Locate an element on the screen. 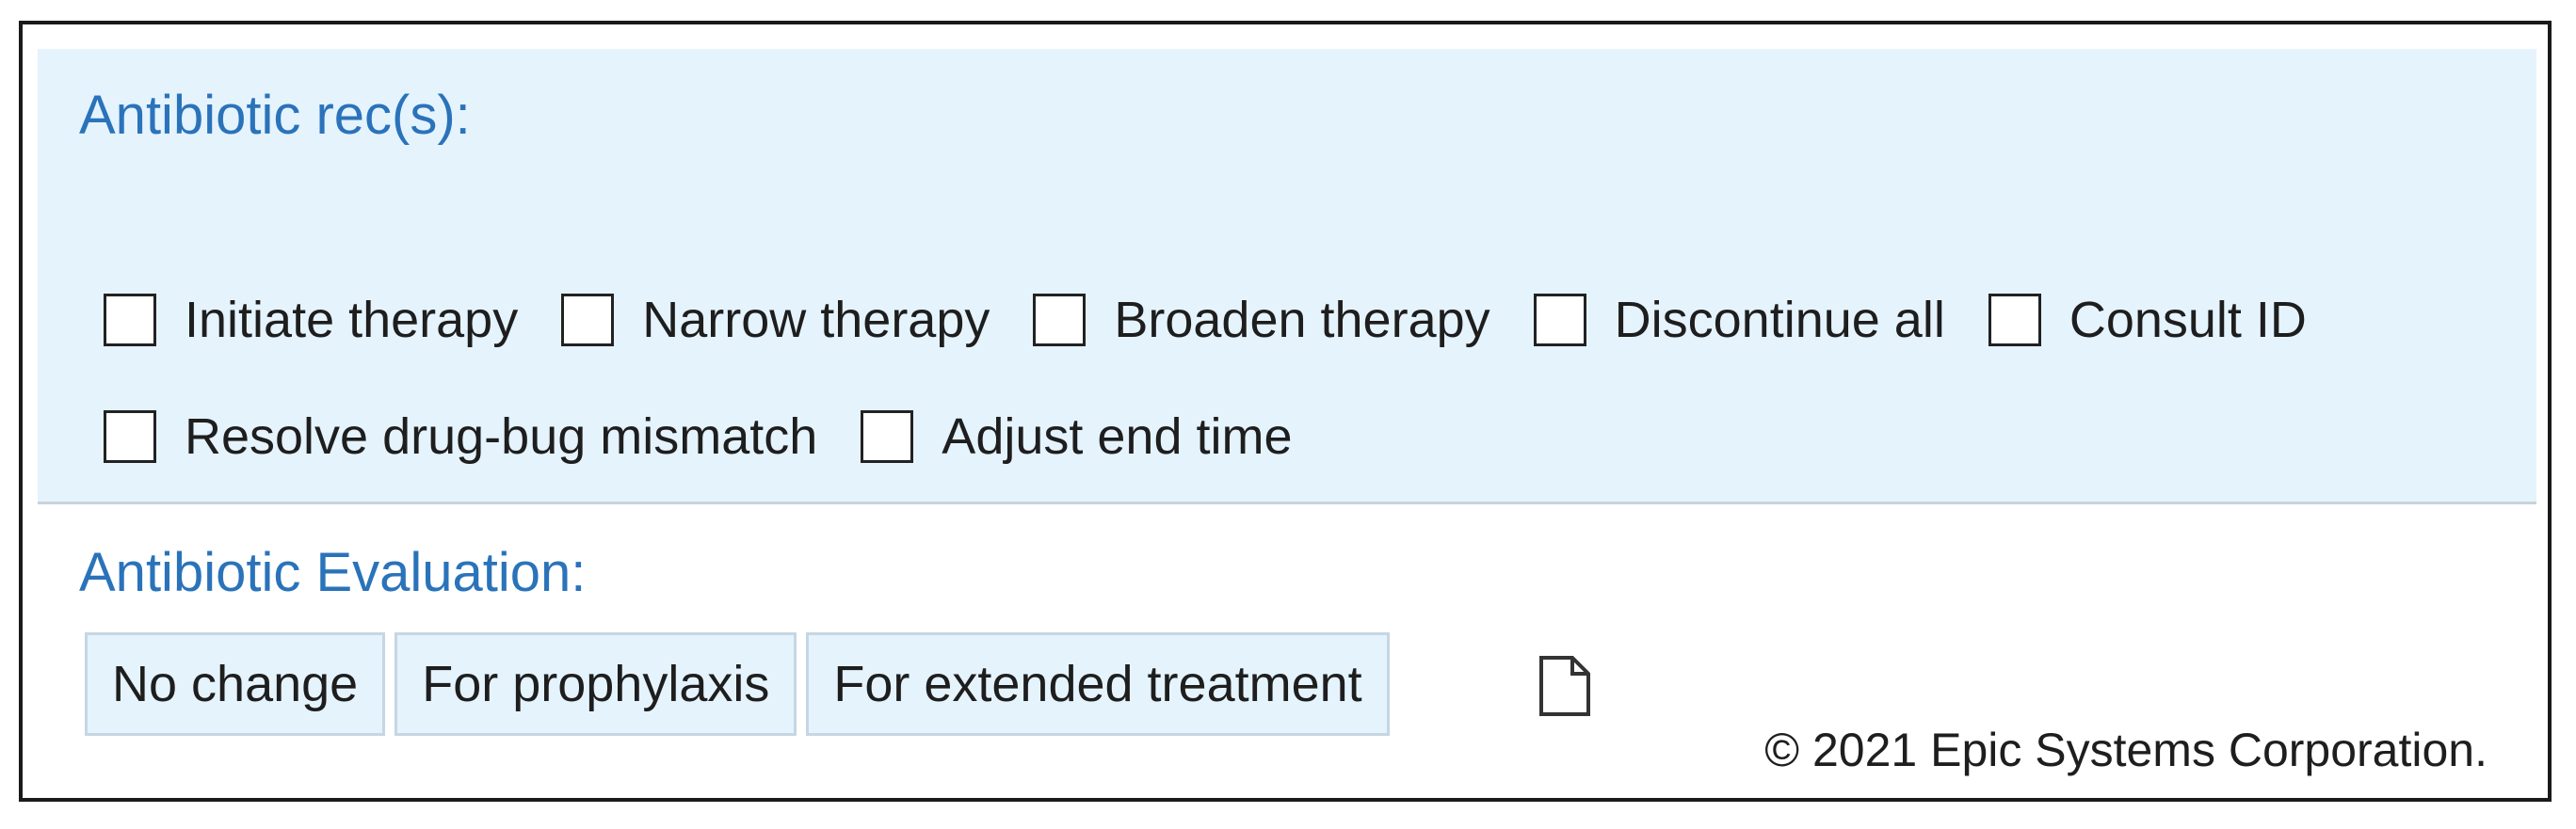 The width and height of the screenshot is (2576, 829). antibiotic-evaluation-title: Antibiotic Evaluation: is located at coordinates (333, 572).